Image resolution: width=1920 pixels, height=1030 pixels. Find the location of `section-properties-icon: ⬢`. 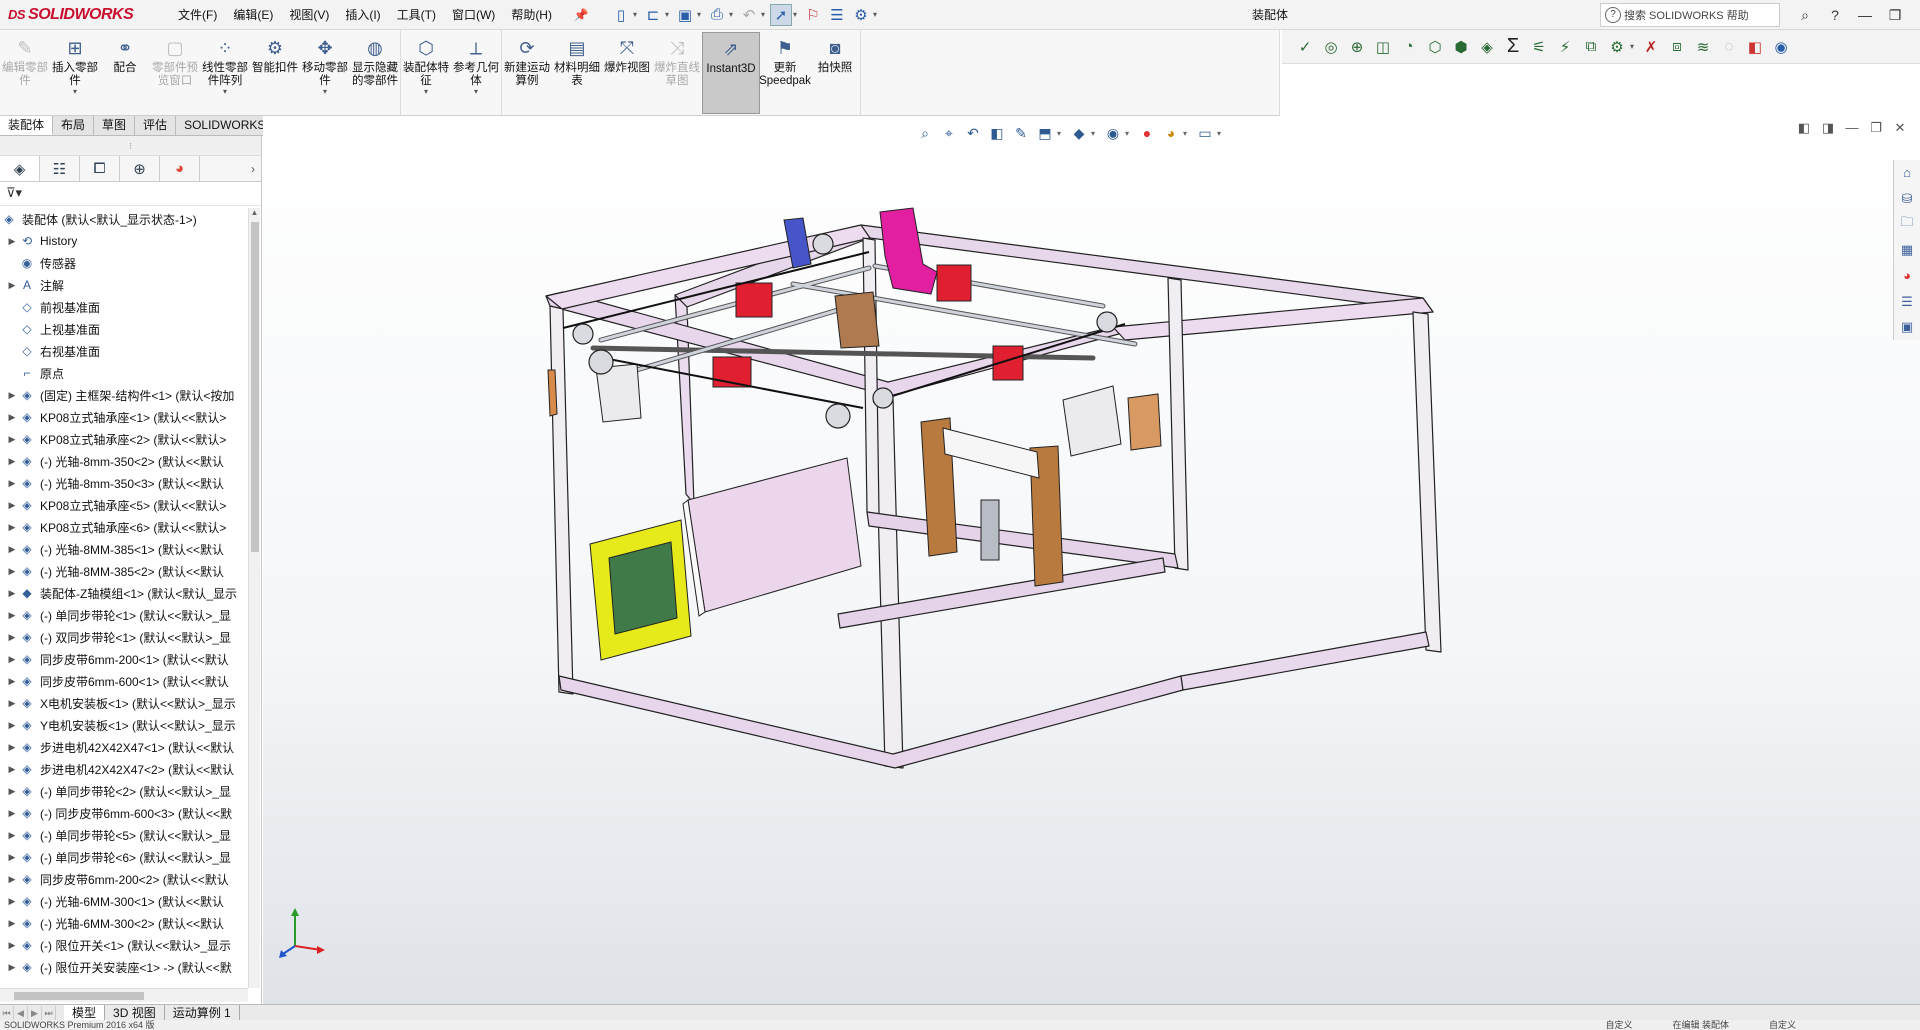

section-properties-icon: ⬢ is located at coordinates (1461, 47).